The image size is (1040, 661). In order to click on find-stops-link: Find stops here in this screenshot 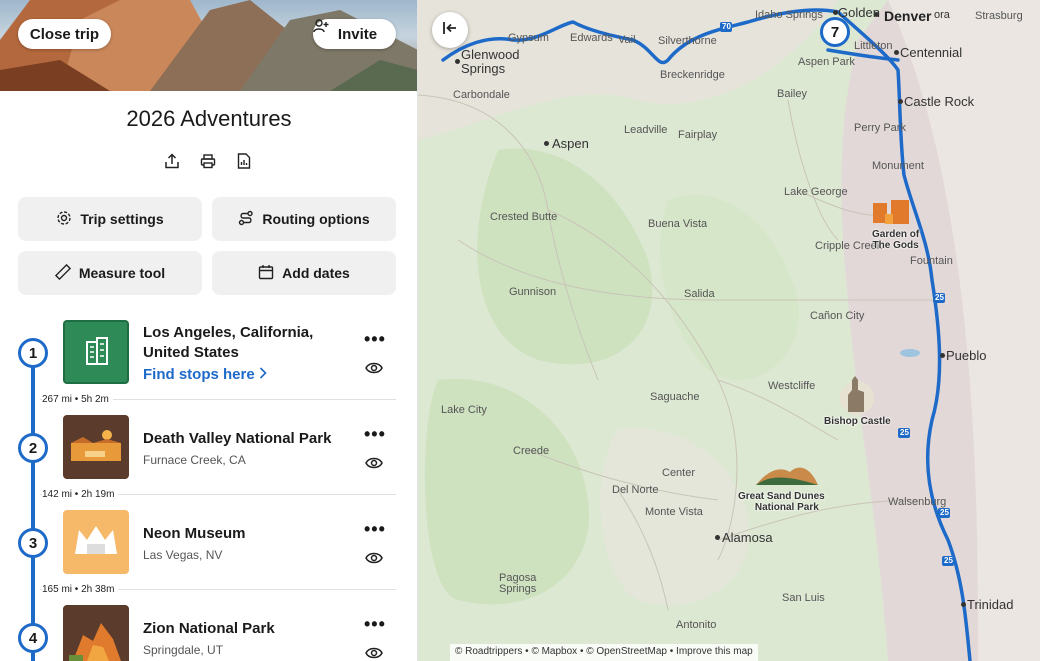, I will do `click(205, 374)`.